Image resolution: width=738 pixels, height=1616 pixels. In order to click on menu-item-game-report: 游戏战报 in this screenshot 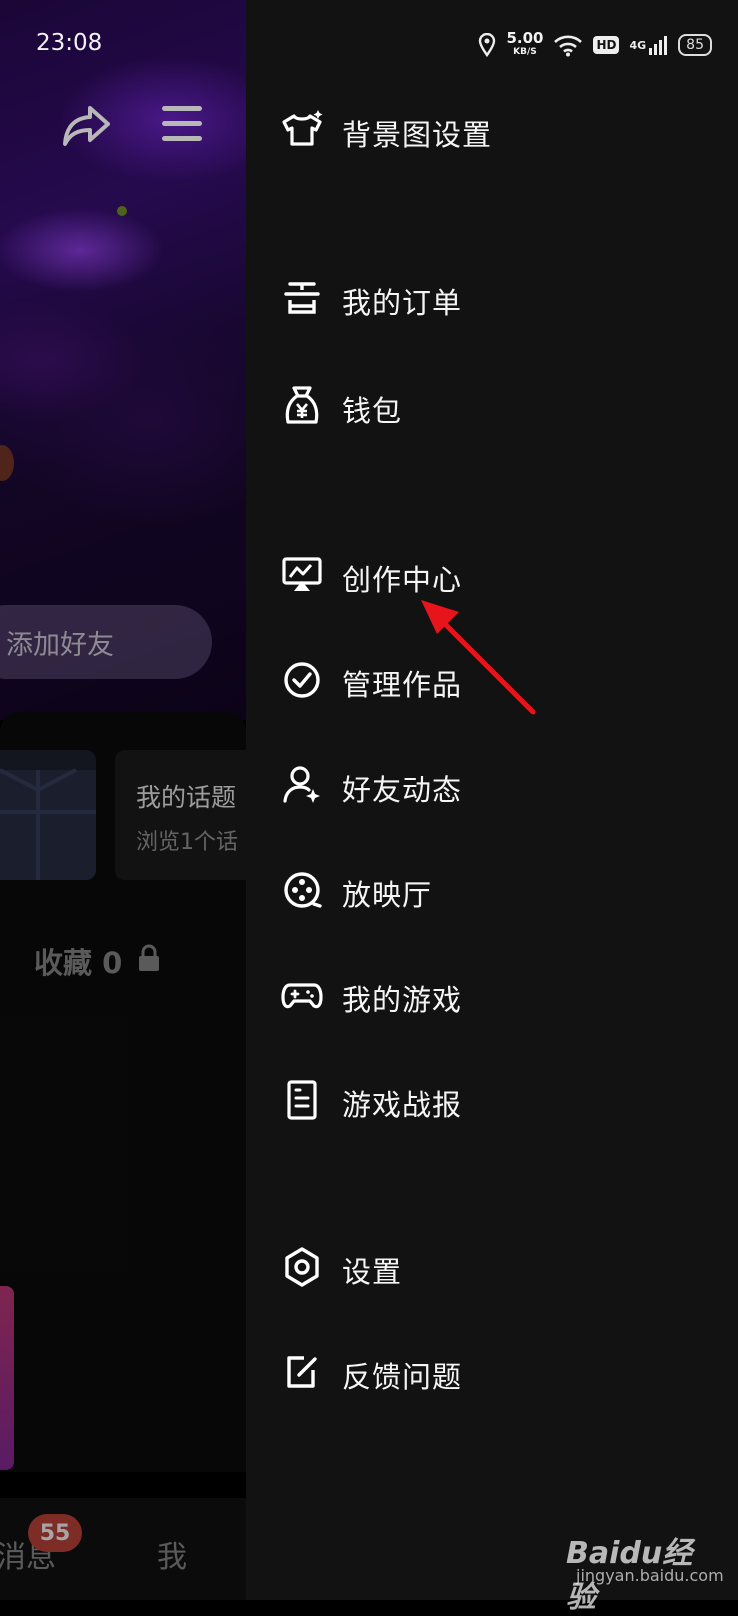, I will do `click(492, 1100)`.